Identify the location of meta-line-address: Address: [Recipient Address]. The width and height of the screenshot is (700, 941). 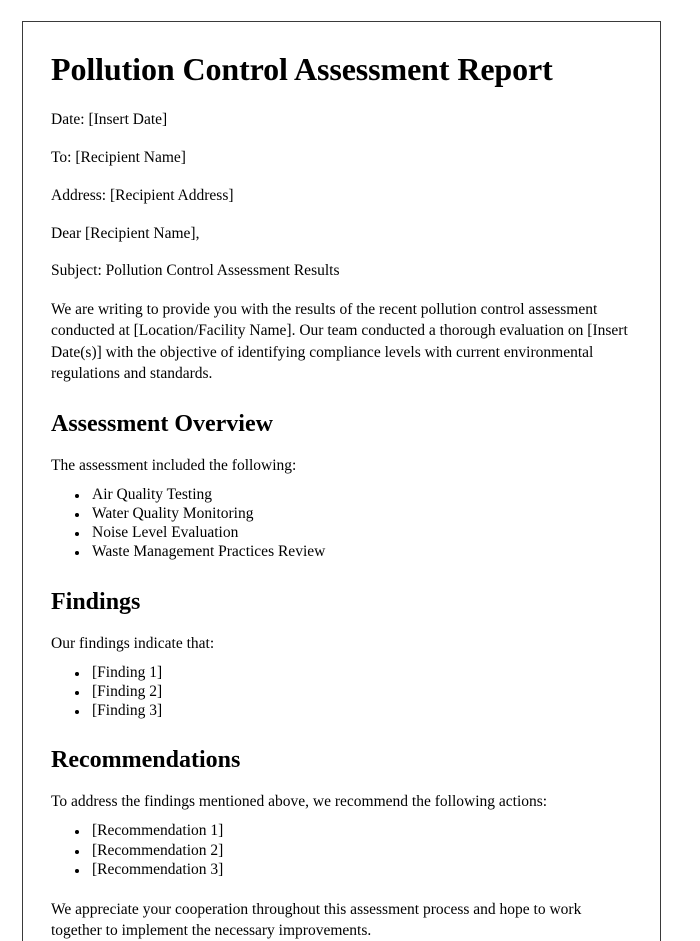
(142, 195).